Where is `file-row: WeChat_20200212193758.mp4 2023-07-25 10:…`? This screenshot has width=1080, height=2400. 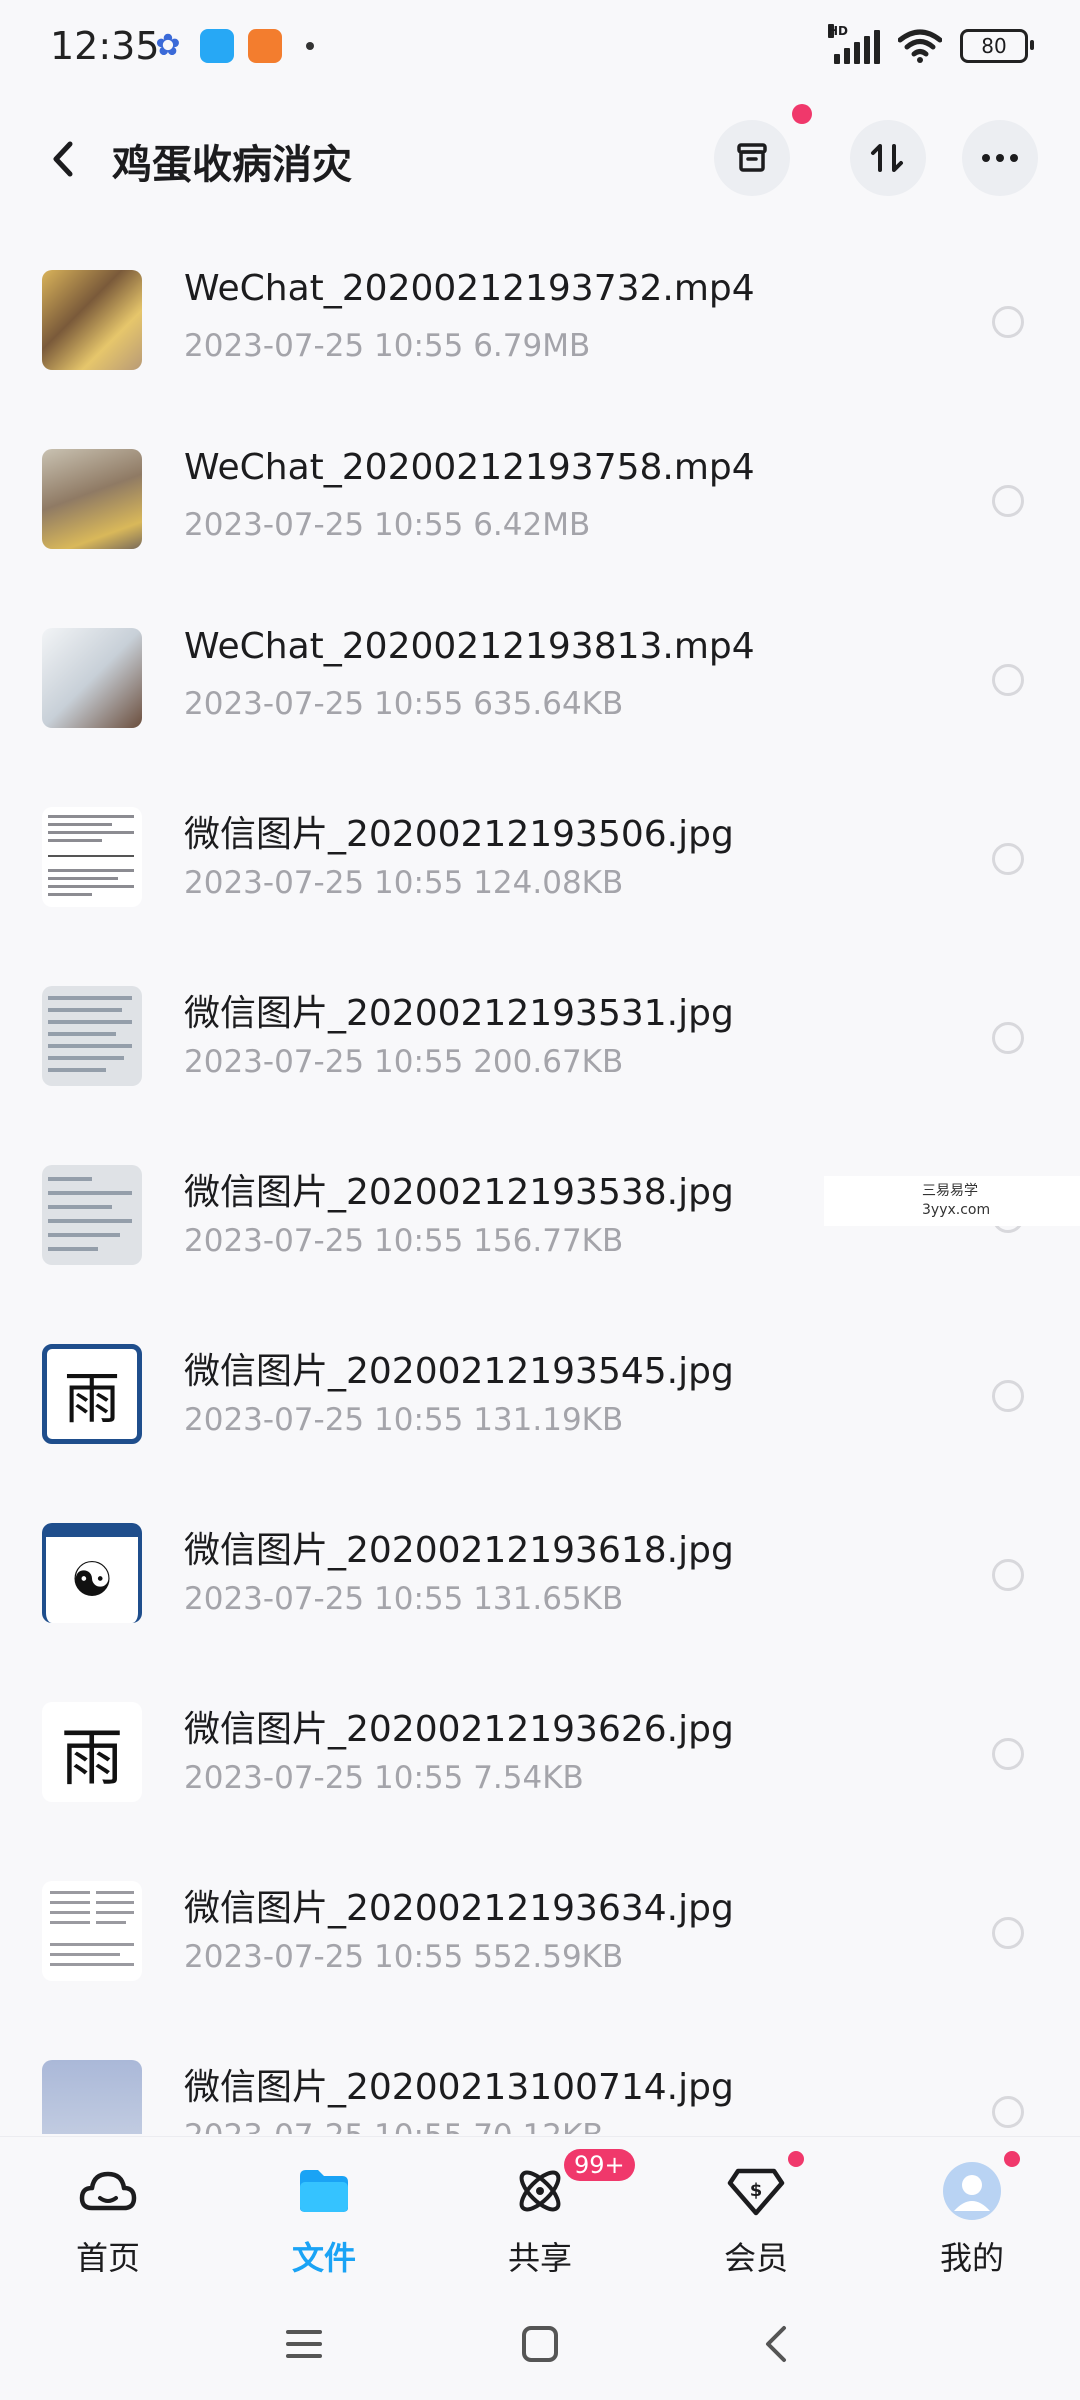 file-row: WeChat_20200212193758.mp4 2023-07-25 10:… is located at coordinates (540, 492).